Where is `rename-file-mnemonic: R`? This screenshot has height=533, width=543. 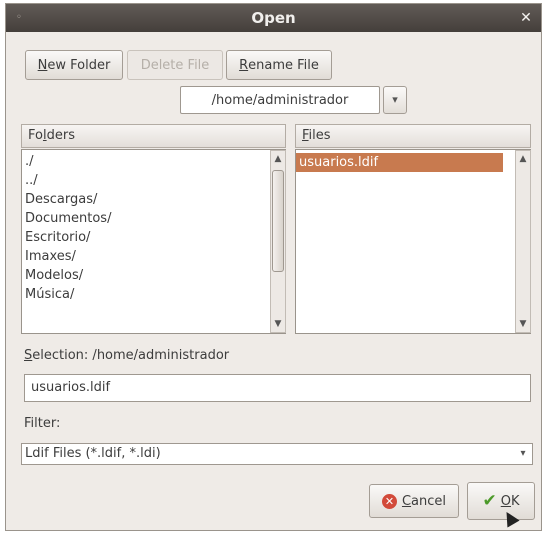 rename-file-mnemonic: R is located at coordinates (244, 65).